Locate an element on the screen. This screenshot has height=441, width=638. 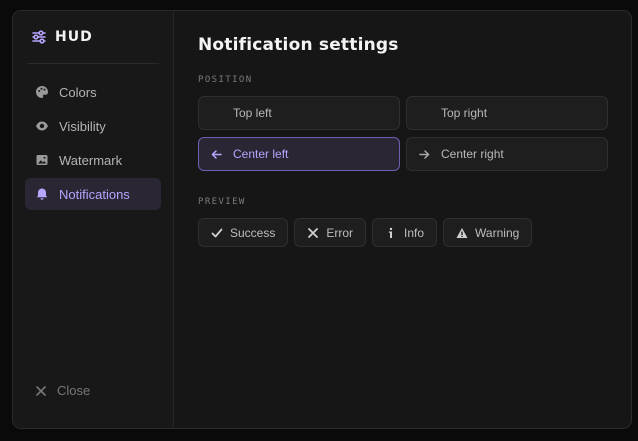
palette-icon is located at coordinates (42, 92).